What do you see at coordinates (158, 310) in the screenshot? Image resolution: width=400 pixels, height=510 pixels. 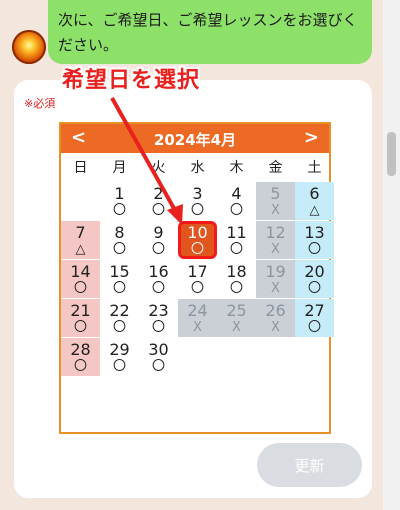 I see `date-number: 23` at bounding box center [158, 310].